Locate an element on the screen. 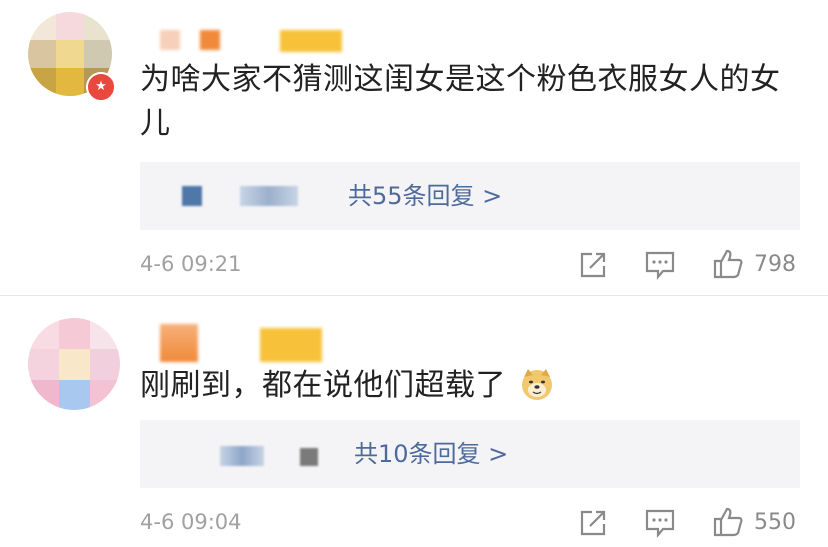  comment-time: 4-6 09:04 is located at coordinates (191, 522).